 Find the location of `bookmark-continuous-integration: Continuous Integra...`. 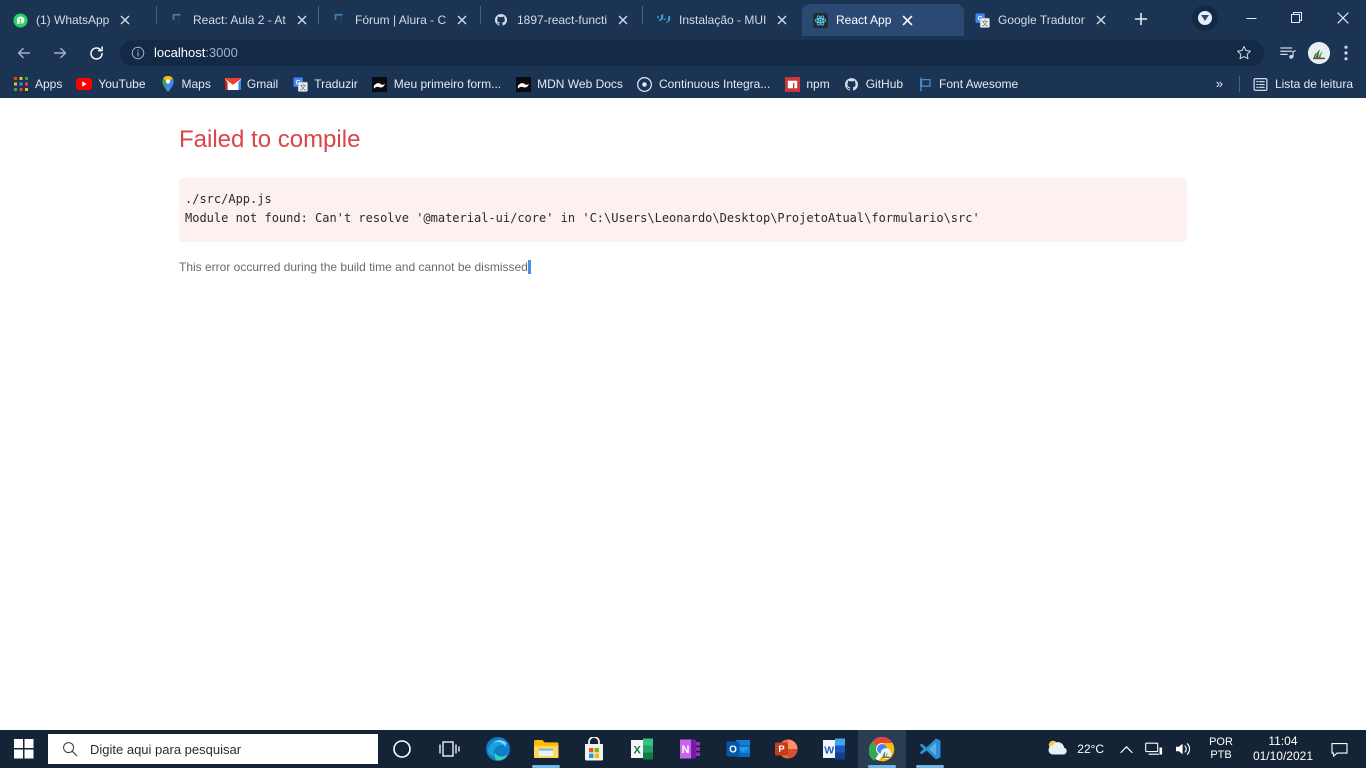

bookmark-continuous-integration: Continuous Integra... is located at coordinates (703, 84).